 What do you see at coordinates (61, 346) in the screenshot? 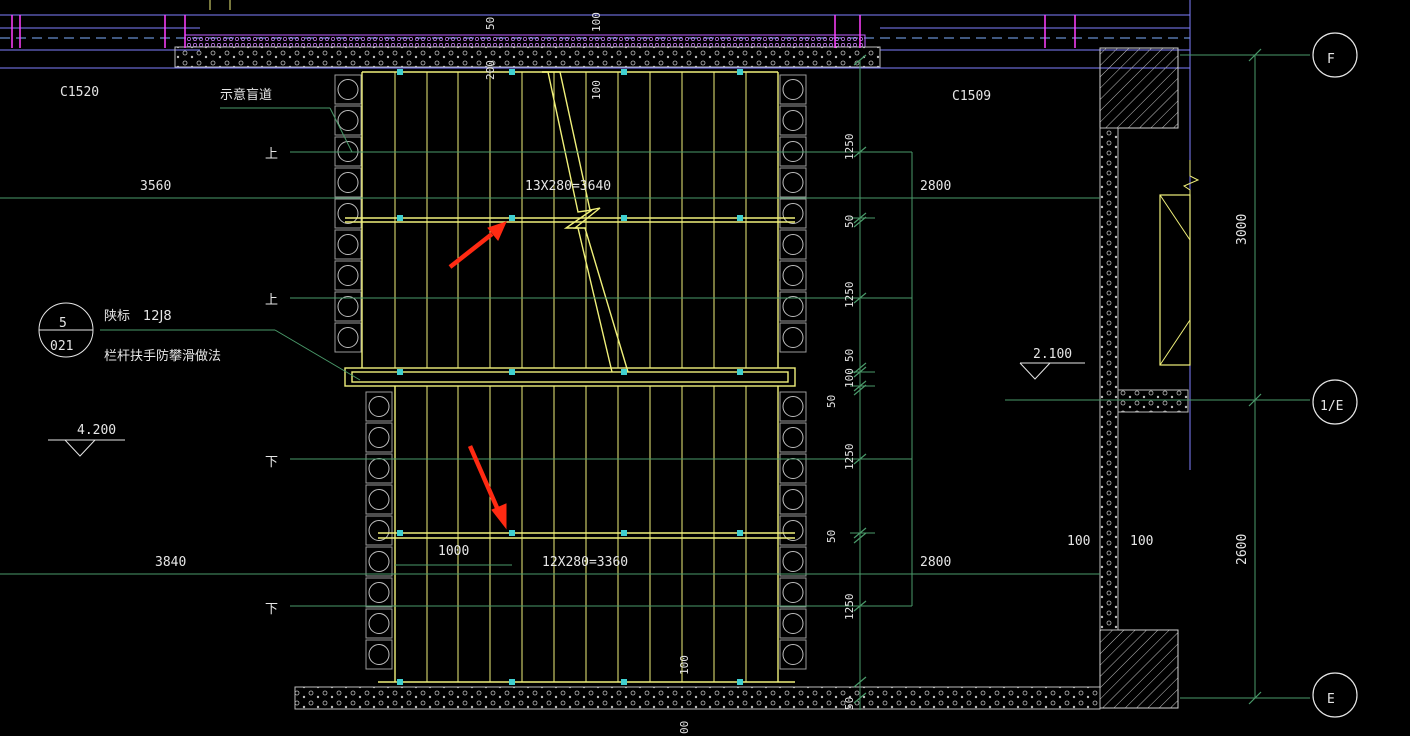
I see `ref-circle-bottom: 021` at bounding box center [61, 346].